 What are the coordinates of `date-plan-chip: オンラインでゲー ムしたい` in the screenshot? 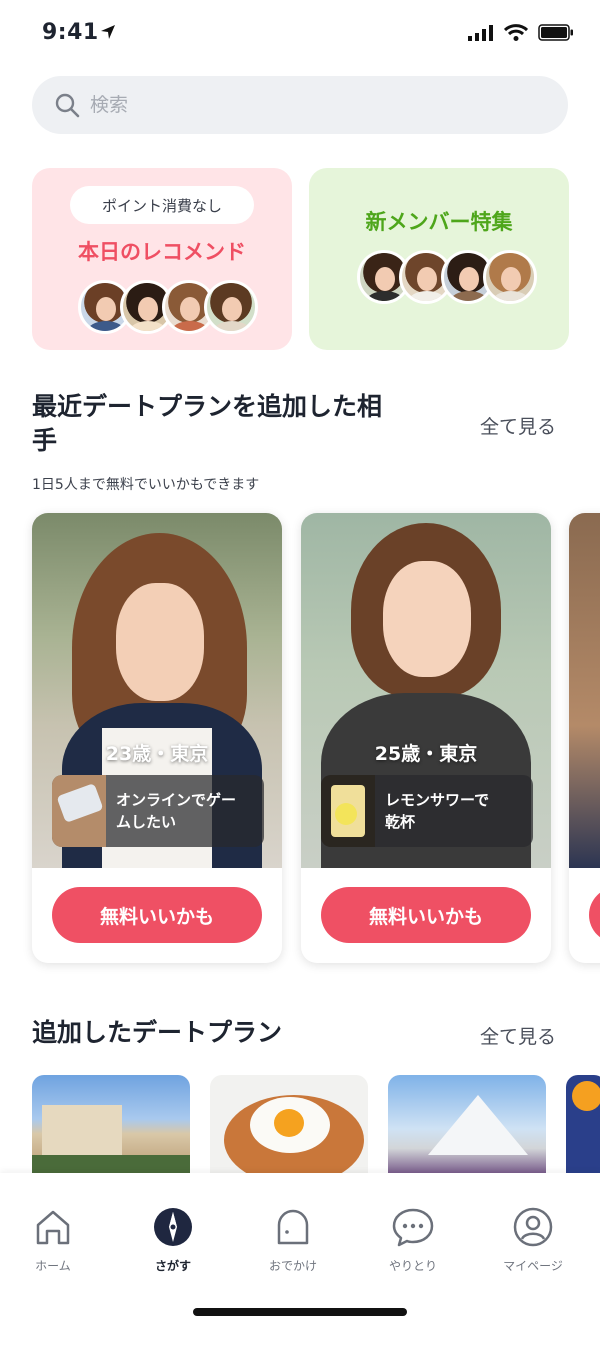 It's located at (158, 811).